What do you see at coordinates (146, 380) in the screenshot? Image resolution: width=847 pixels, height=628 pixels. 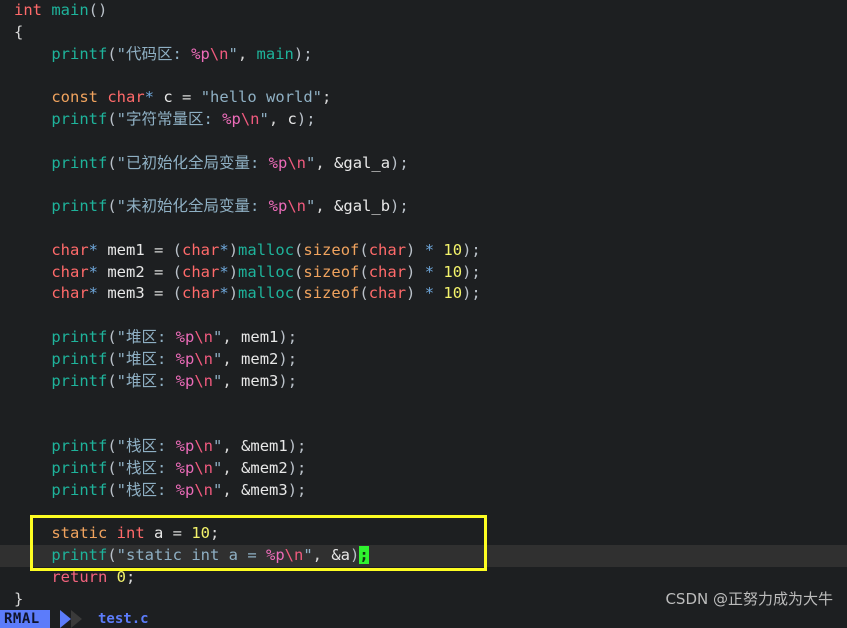 I see `code-token: "堆区:` at bounding box center [146, 380].